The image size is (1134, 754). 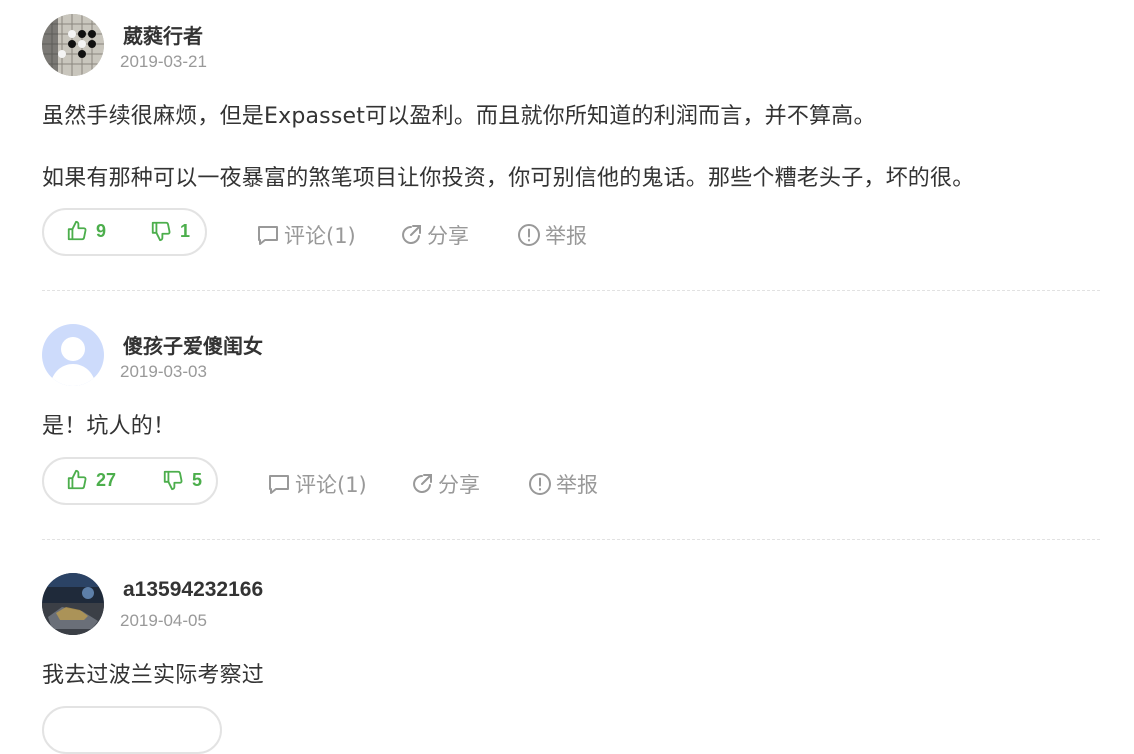 I want to click on dislike-button: 5, so click(x=182, y=480).